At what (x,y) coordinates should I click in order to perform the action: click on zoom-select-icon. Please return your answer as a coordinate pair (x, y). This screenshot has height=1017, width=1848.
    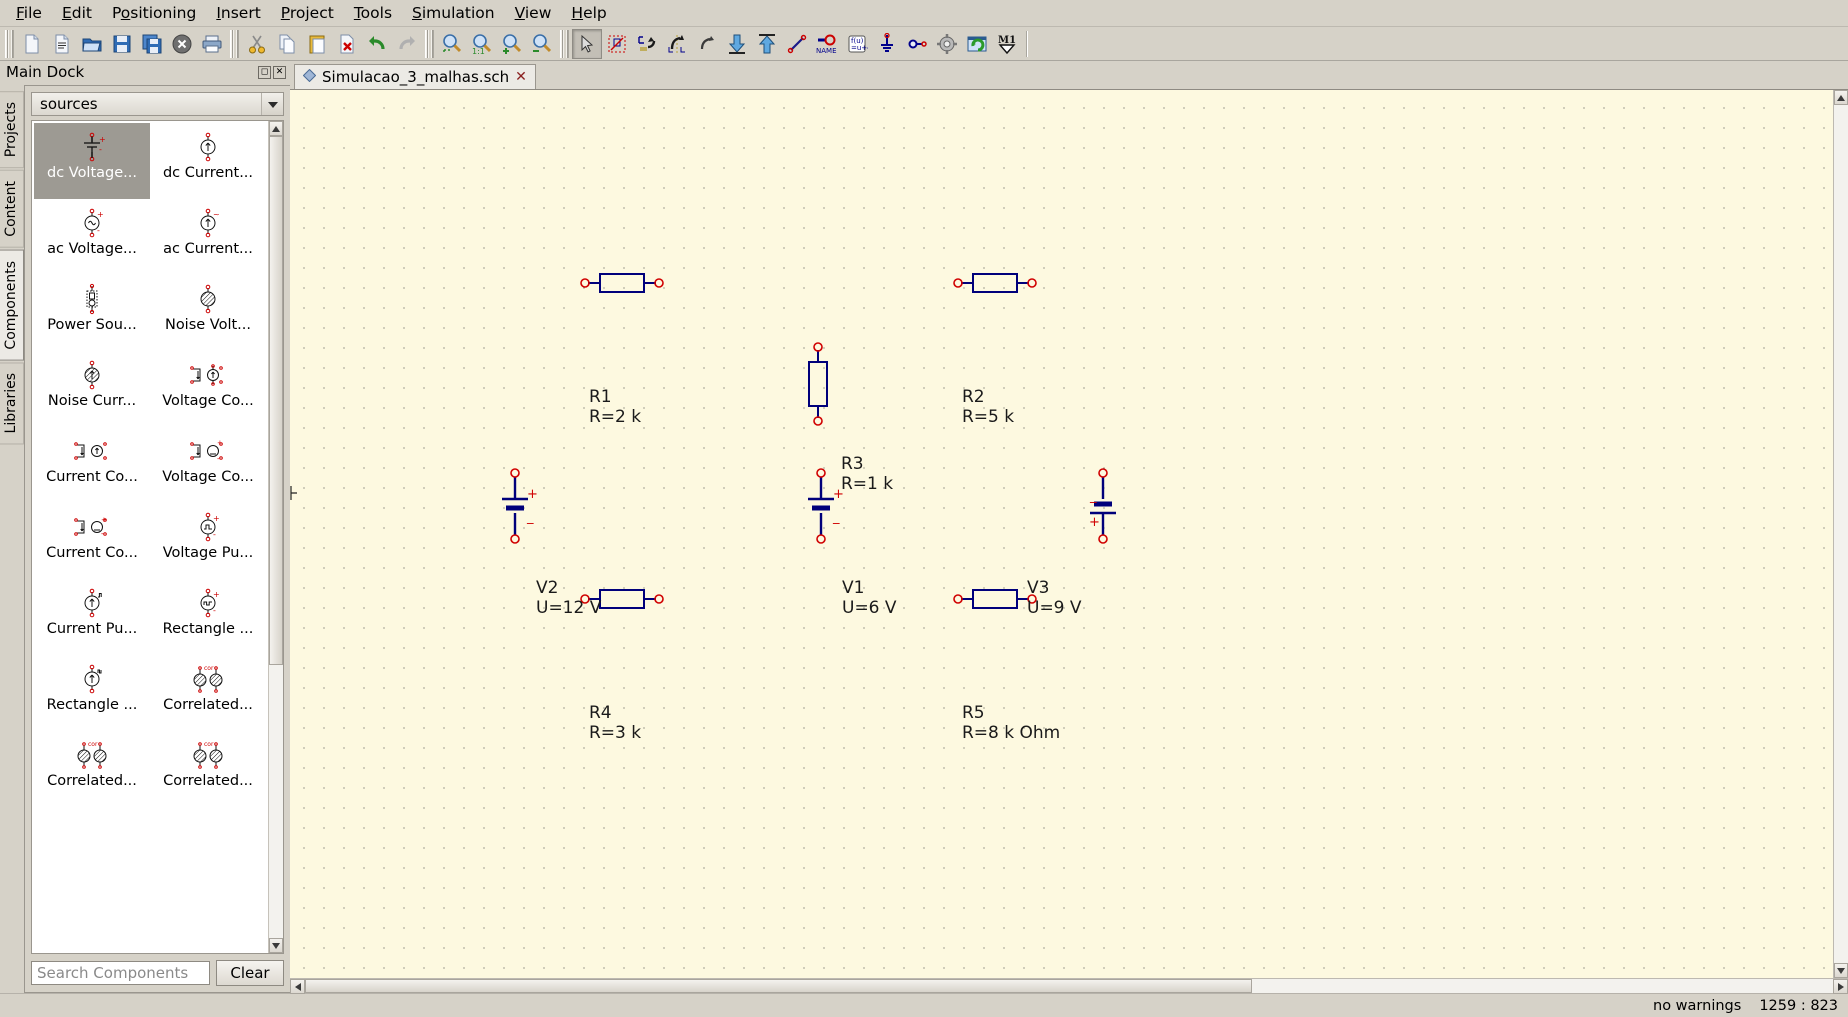
    Looking at the image, I should click on (452, 44).